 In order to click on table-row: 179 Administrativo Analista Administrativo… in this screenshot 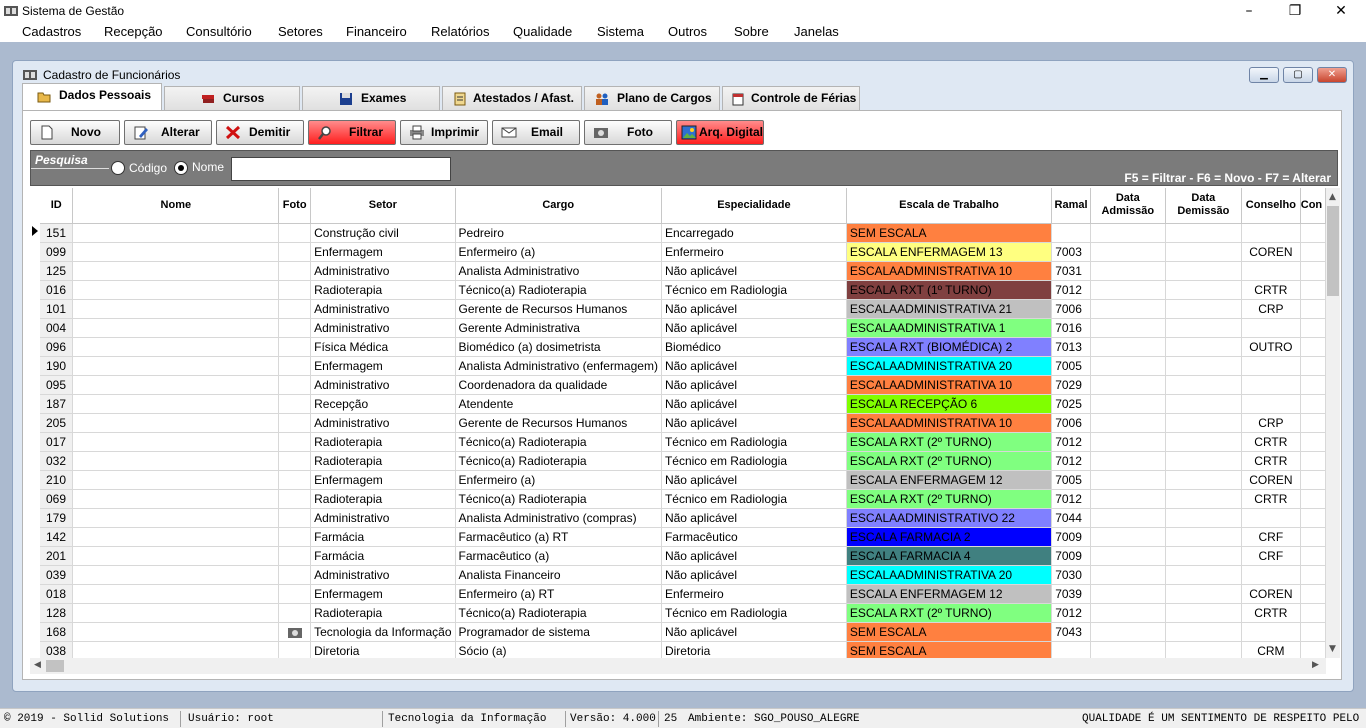, I will do `click(683, 518)`.